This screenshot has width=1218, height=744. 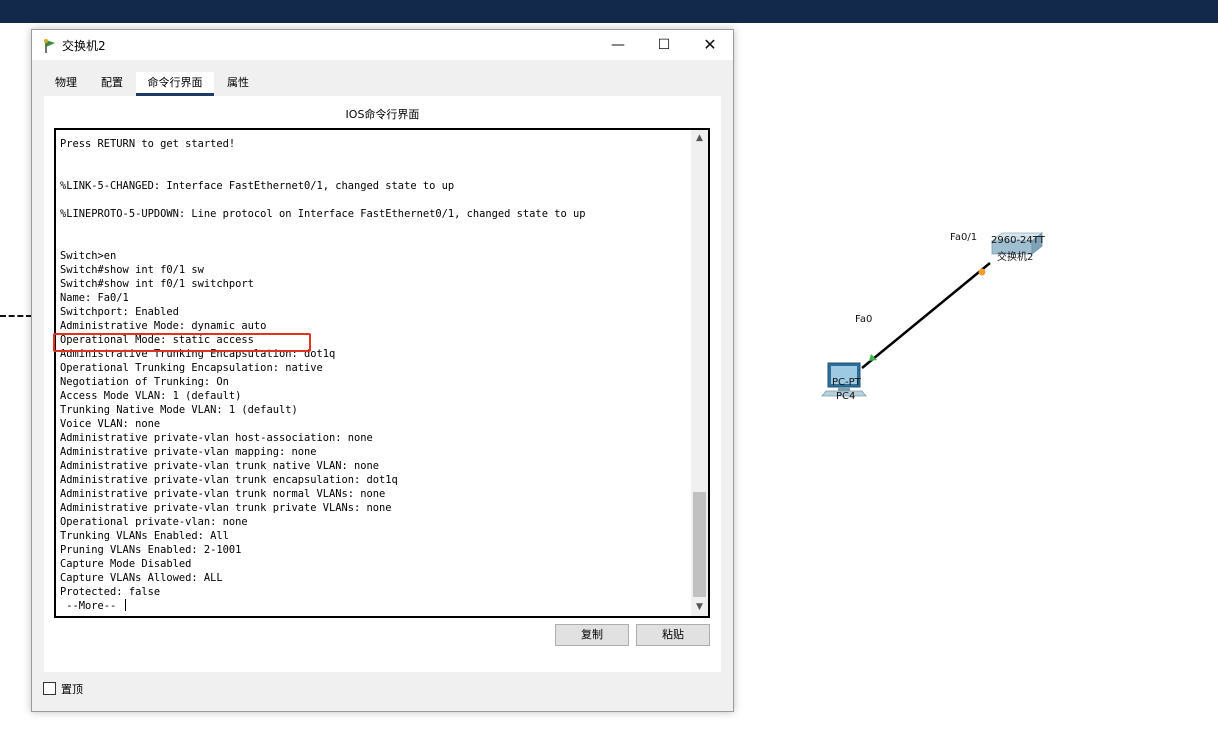 I want to click on paste-button: 粘贴, so click(x=673, y=635).